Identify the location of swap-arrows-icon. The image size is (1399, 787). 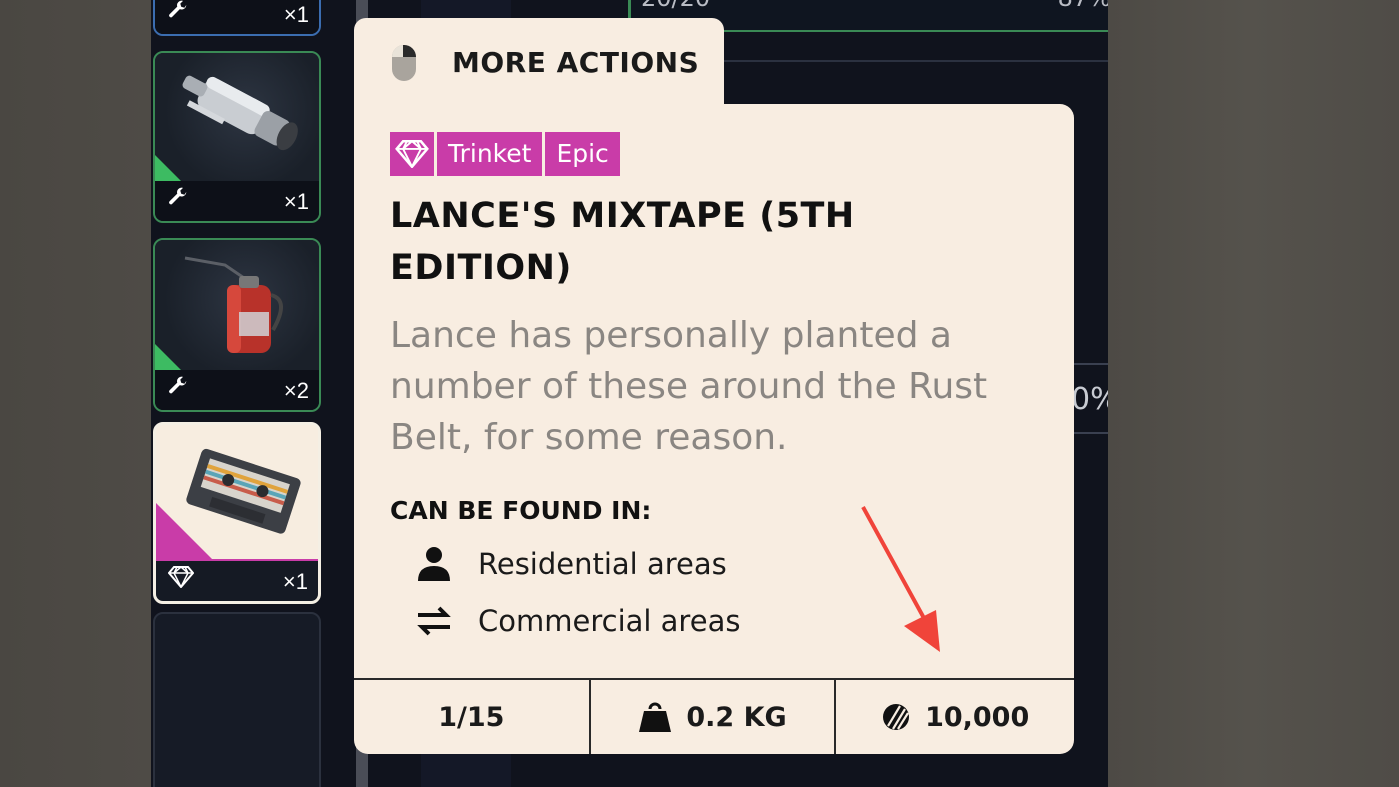
(434, 621).